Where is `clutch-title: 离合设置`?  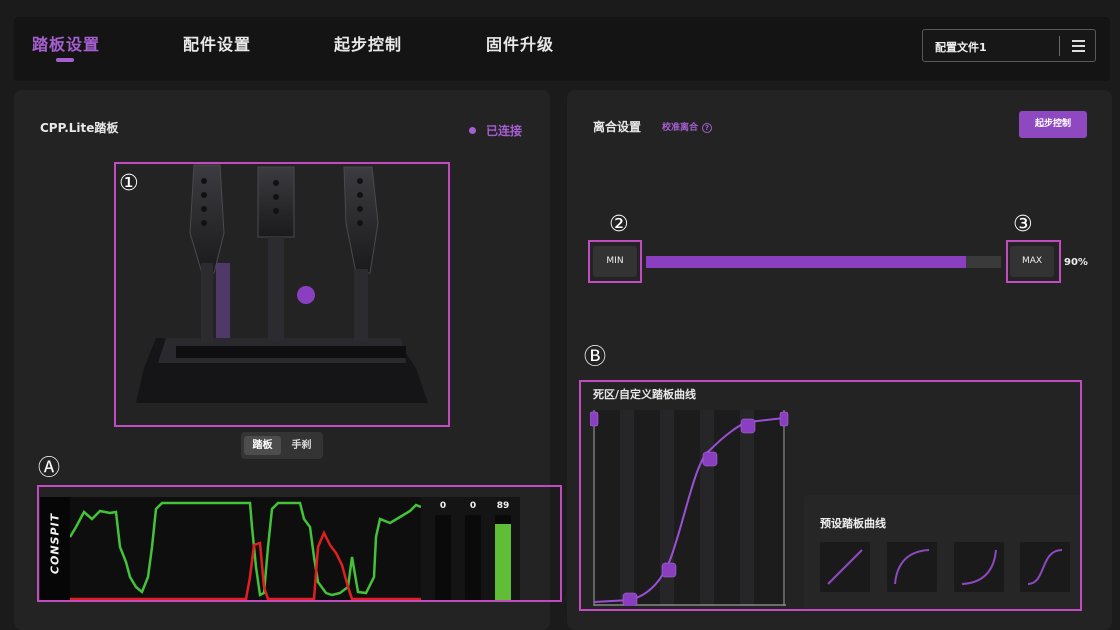
clutch-title: 离合设置 is located at coordinates (617, 127).